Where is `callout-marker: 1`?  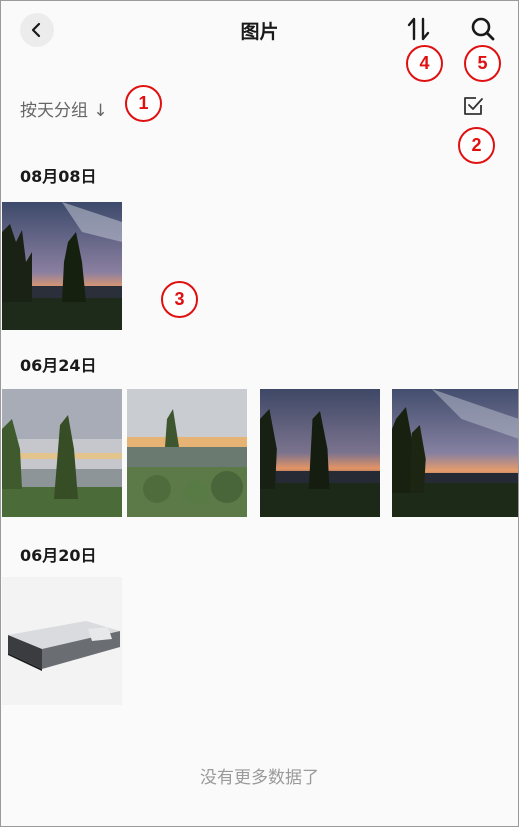
callout-marker: 1 is located at coordinates (143, 103).